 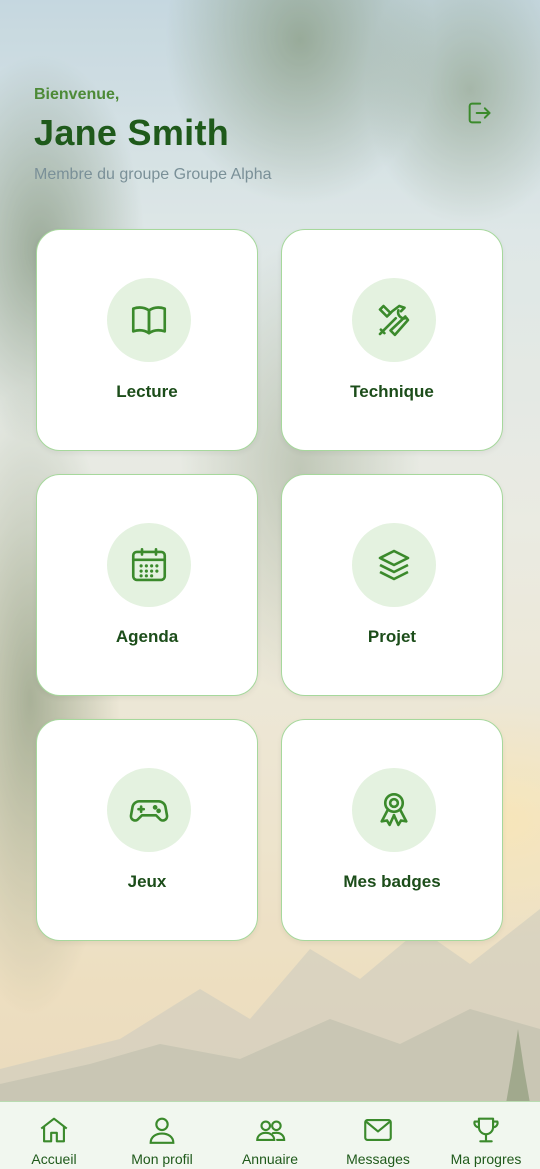 What do you see at coordinates (486, 1130) in the screenshot?
I see `trophy-icon` at bounding box center [486, 1130].